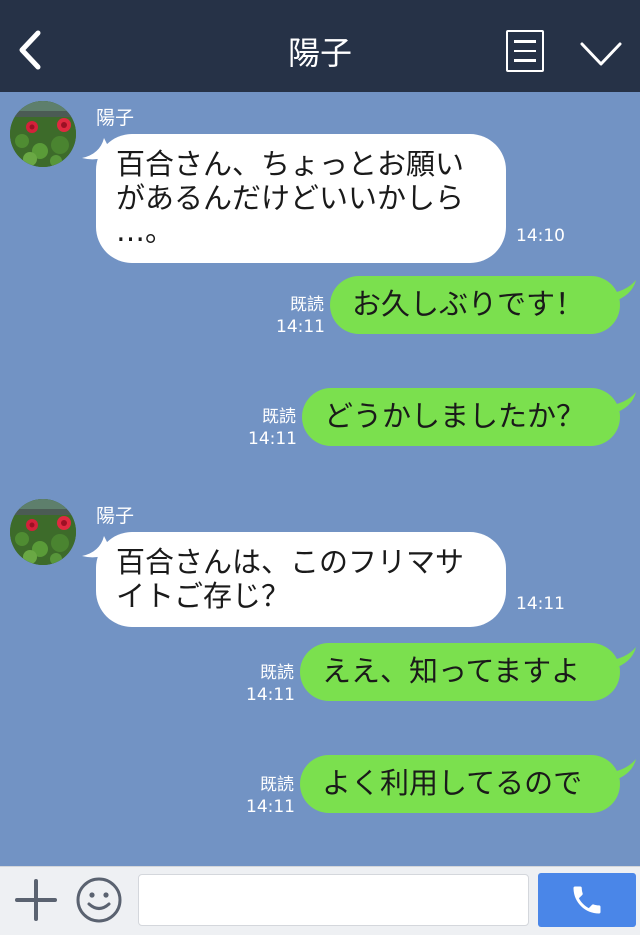  What do you see at coordinates (290, 562) in the screenshot?
I see `message-line: 百合さんは、このフリマサ` at bounding box center [290, 562].